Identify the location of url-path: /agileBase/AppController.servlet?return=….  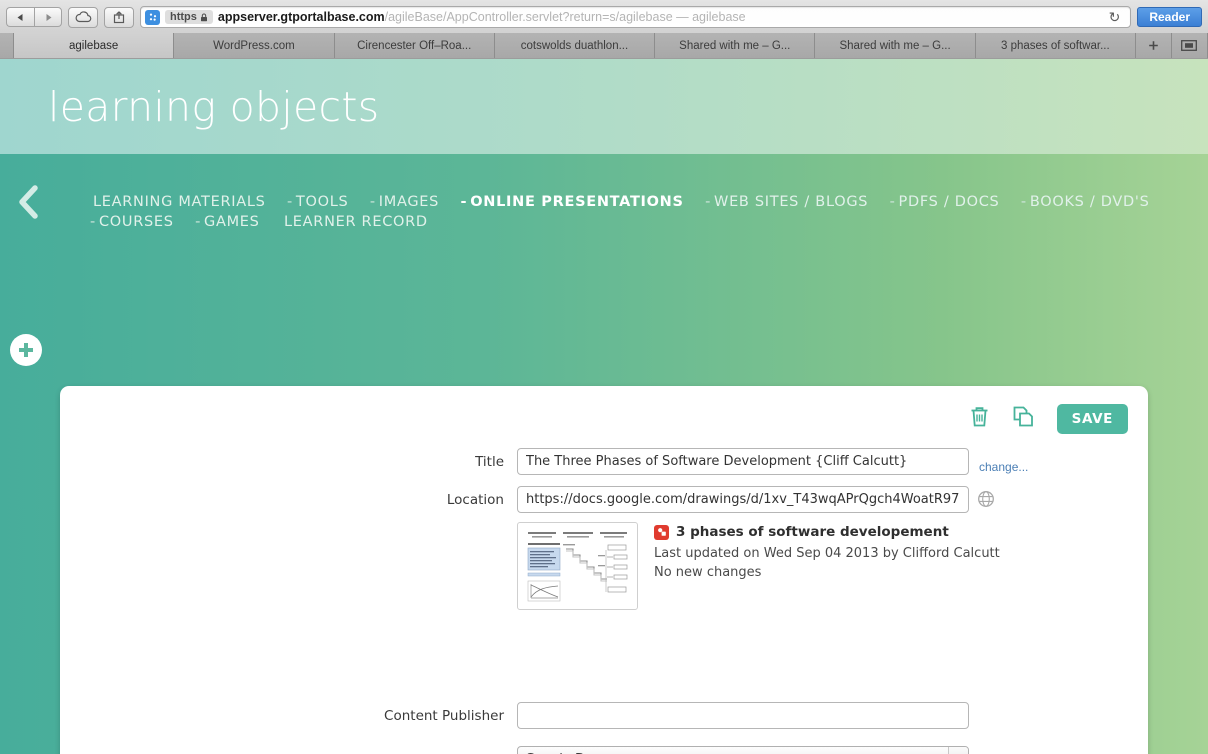
(528, 17).